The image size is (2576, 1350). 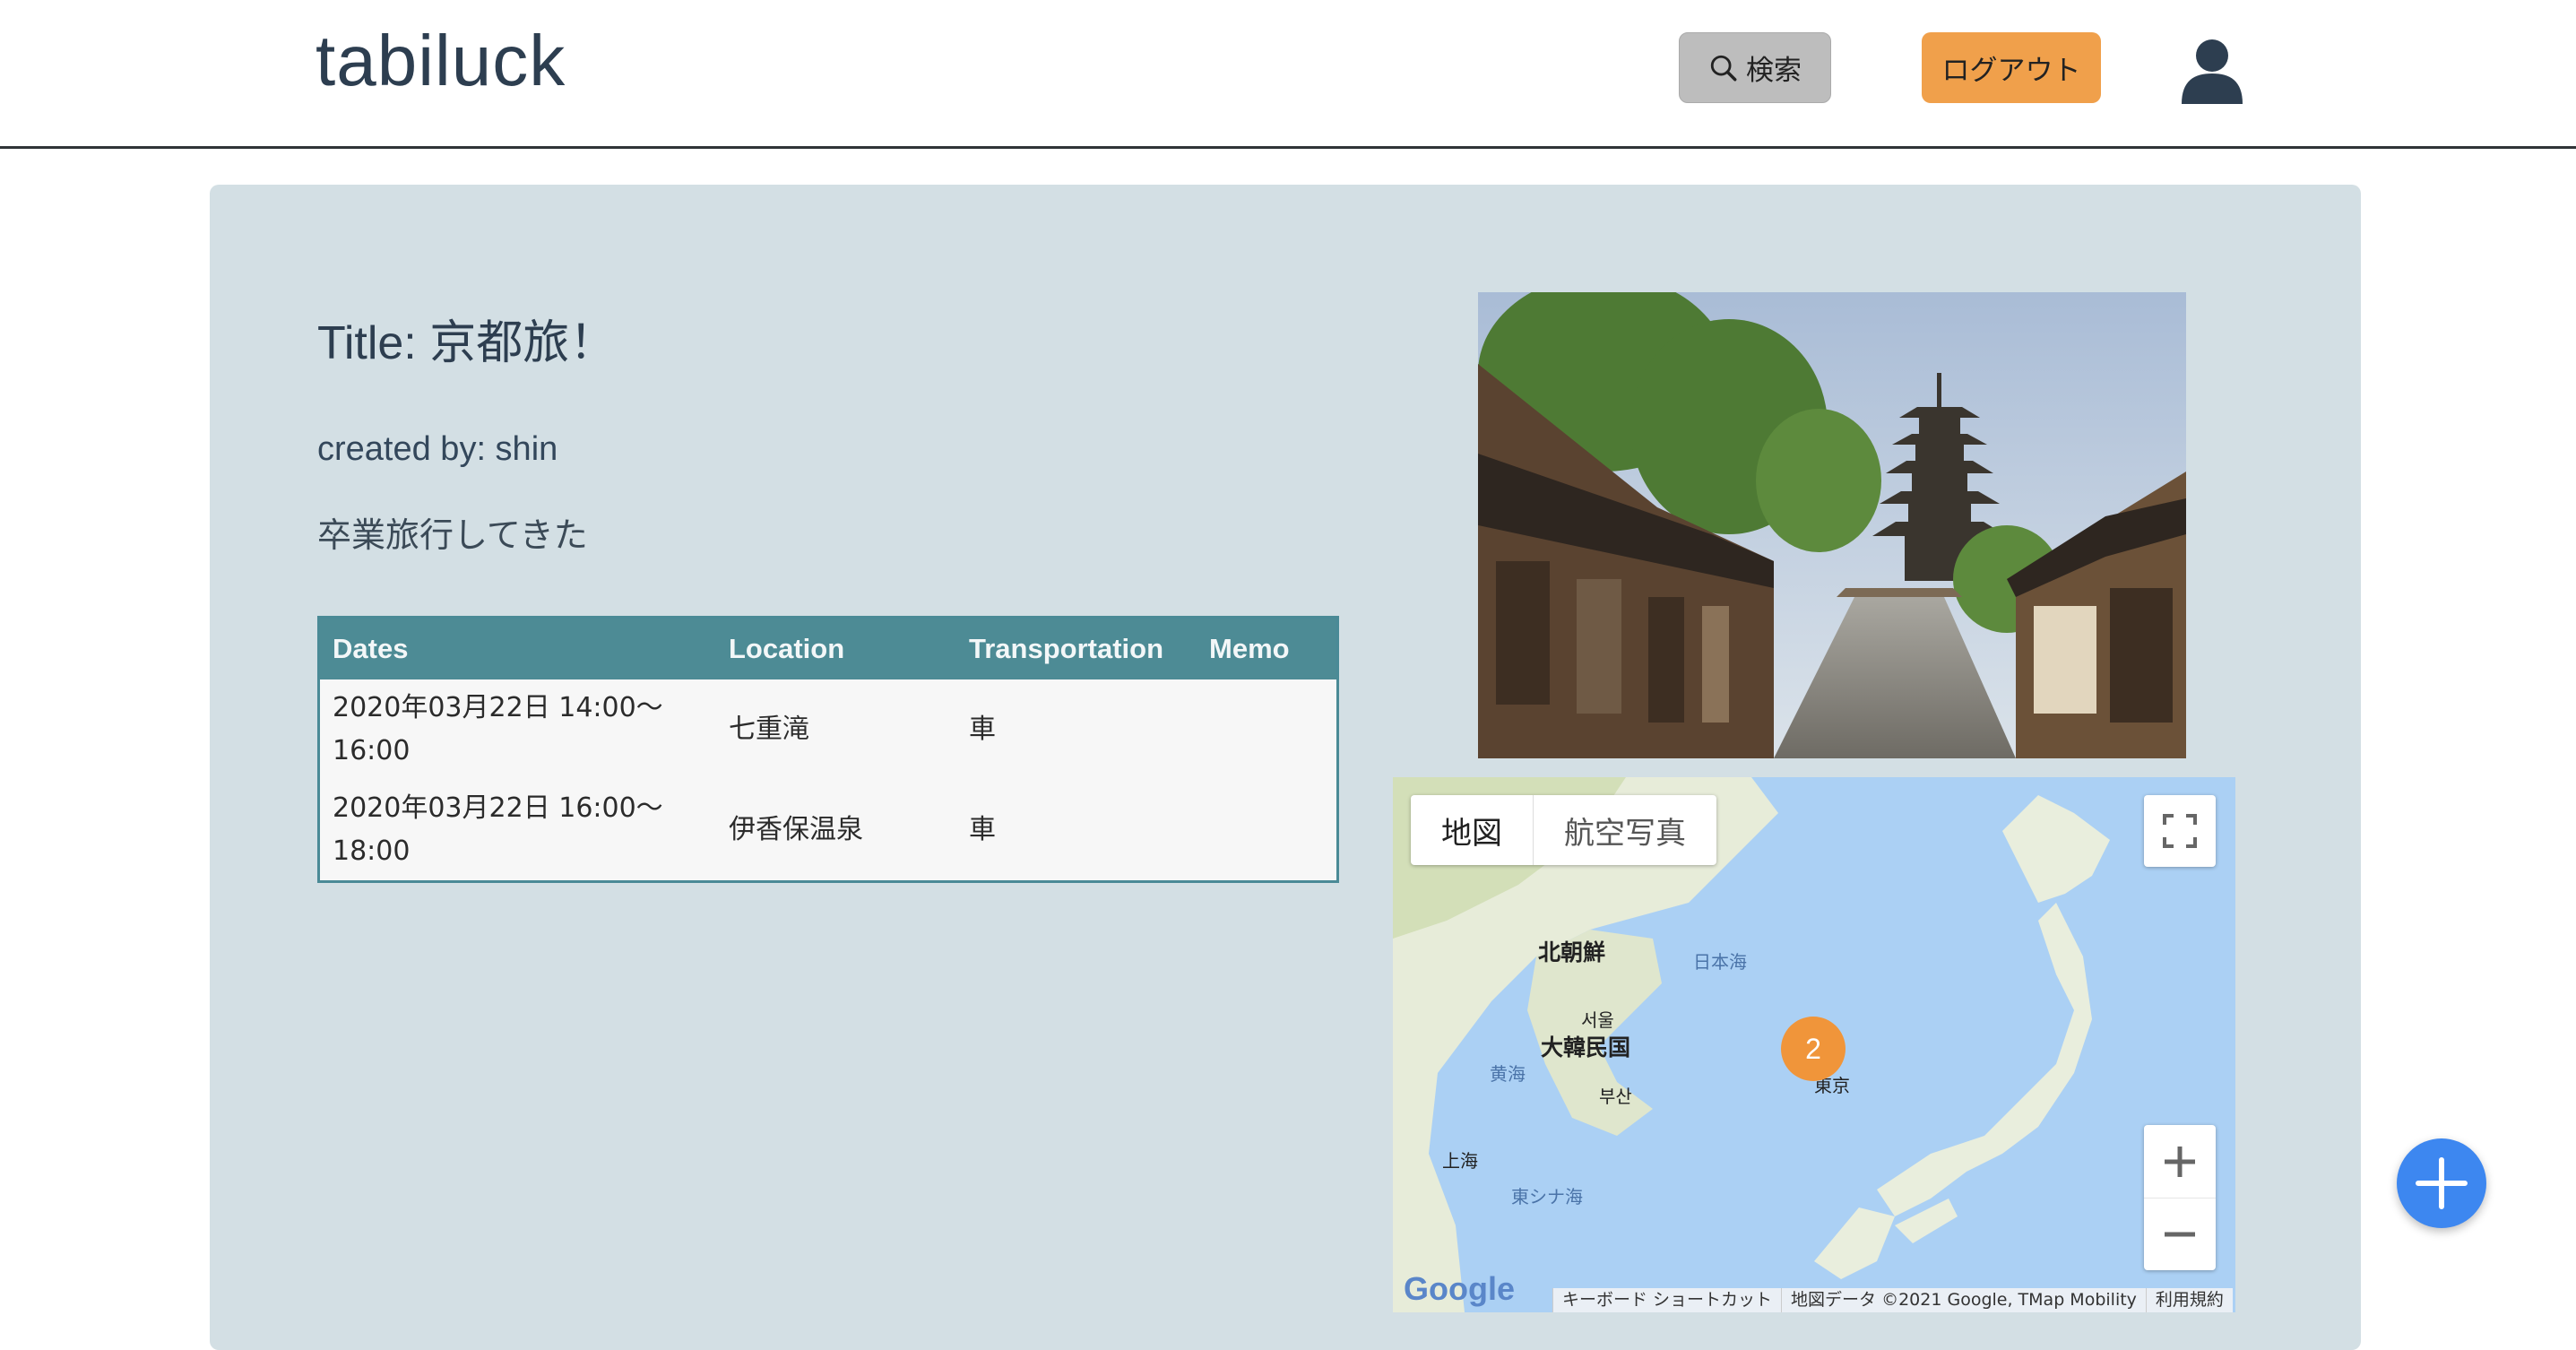 What do you see at coordinates (437, 449) in the screenshot?
I see `post-author: created by: shin` at bounding box center [437, 449].